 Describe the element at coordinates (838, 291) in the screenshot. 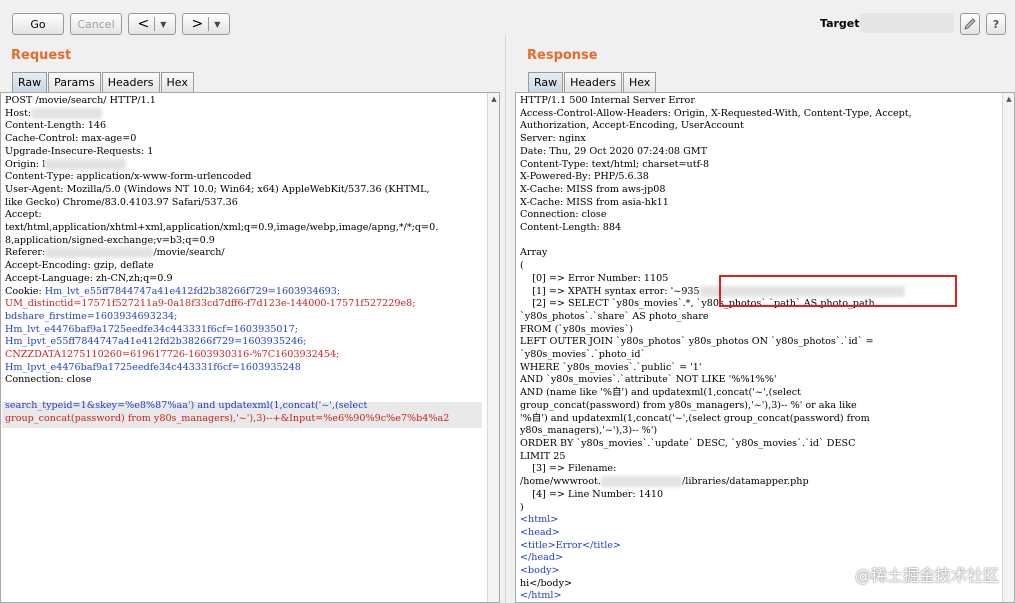

I see `highlight-box` at that location.